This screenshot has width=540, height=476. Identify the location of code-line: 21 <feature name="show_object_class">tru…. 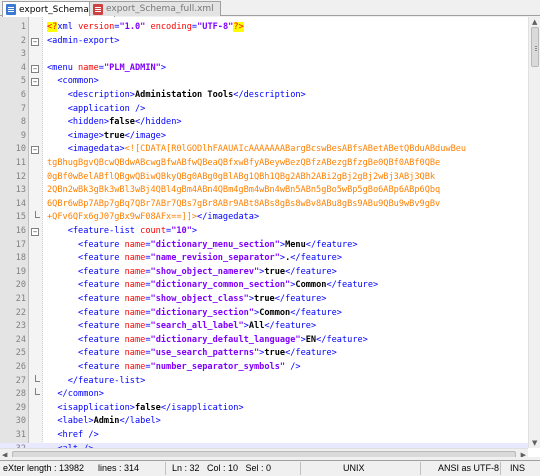
(264, 300).